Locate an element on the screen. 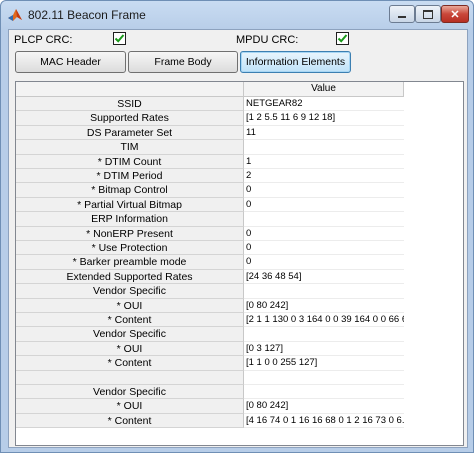 The width and height of the screenshot is (474, 453). maximize-button is located at coordinates (428, 14).